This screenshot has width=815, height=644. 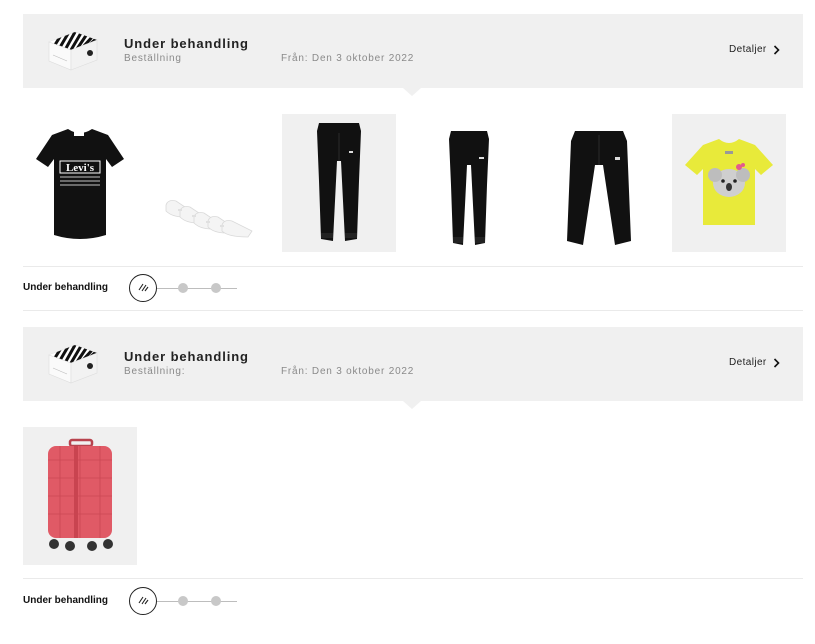 What do you see at coordinates (153, 58) in the screenshot?
I see `order-number-label: Beställning` at bounding box center [153, 58].